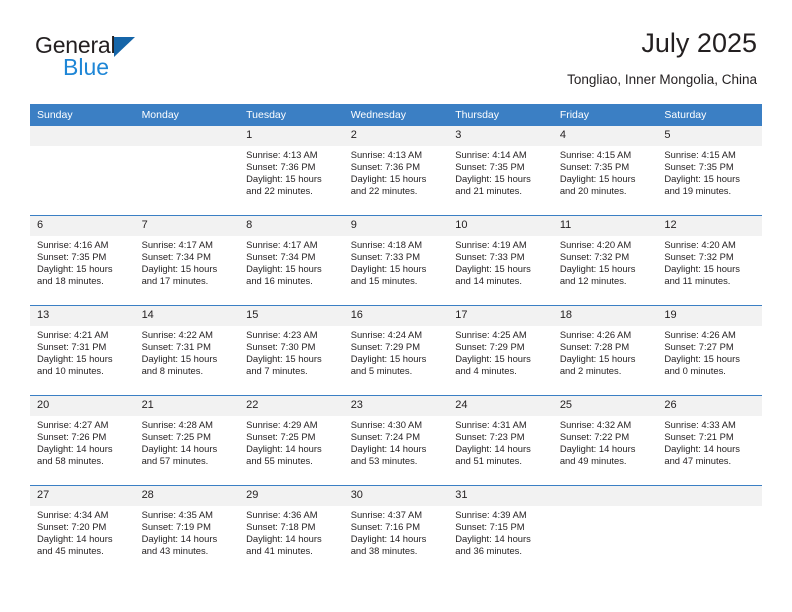 This screenshot has width=792, height=612. Describe the element at coordinates (82, 496) in the screenshot. I see `day-number: 27` at that location.